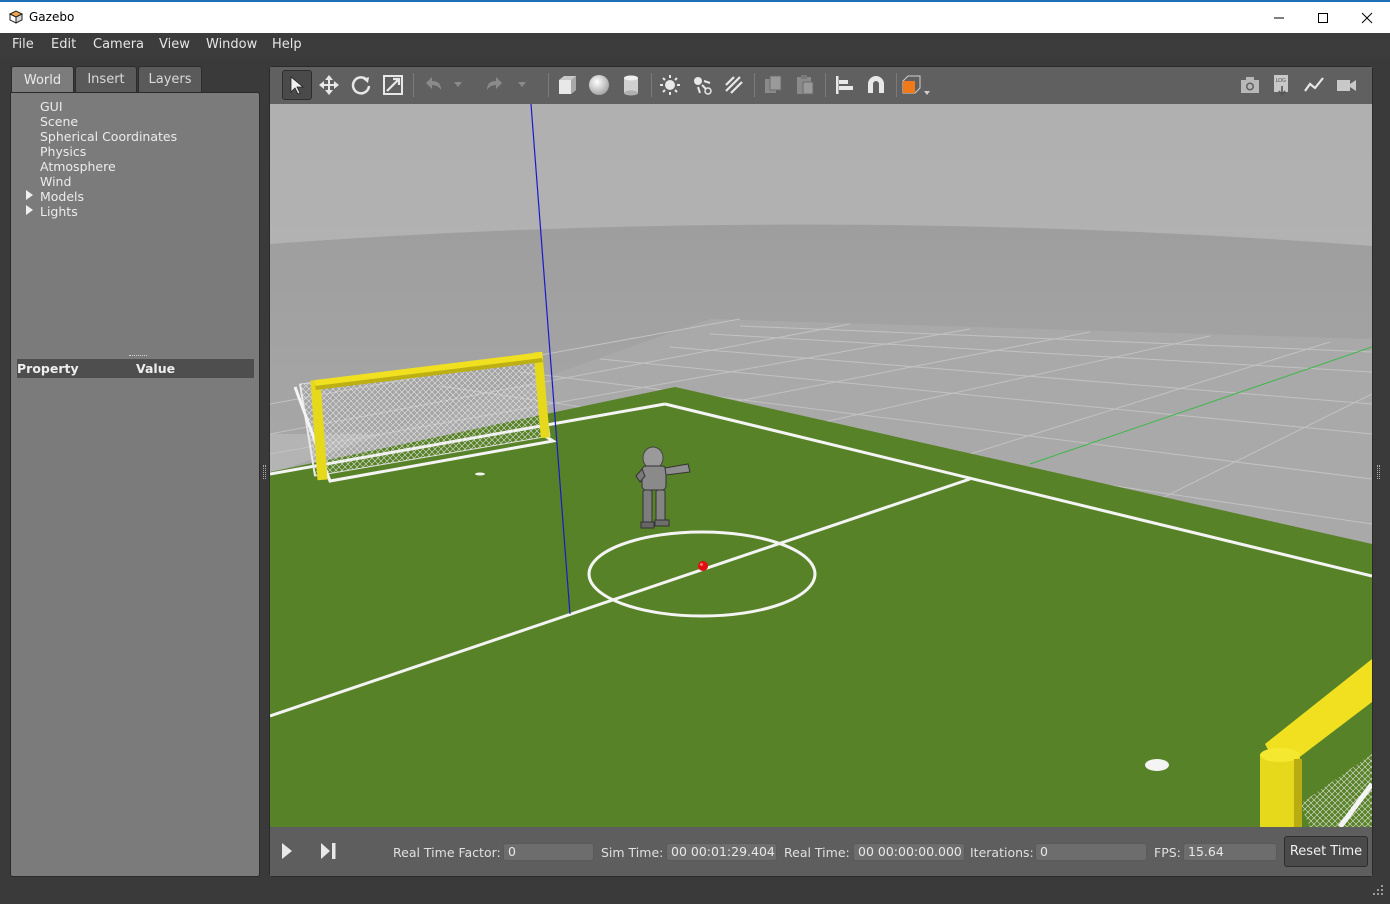  Describe the element at coordinates (78, 166) in the screenshot. I see `tree-item-atmosphere: Atmosphere` at that location.